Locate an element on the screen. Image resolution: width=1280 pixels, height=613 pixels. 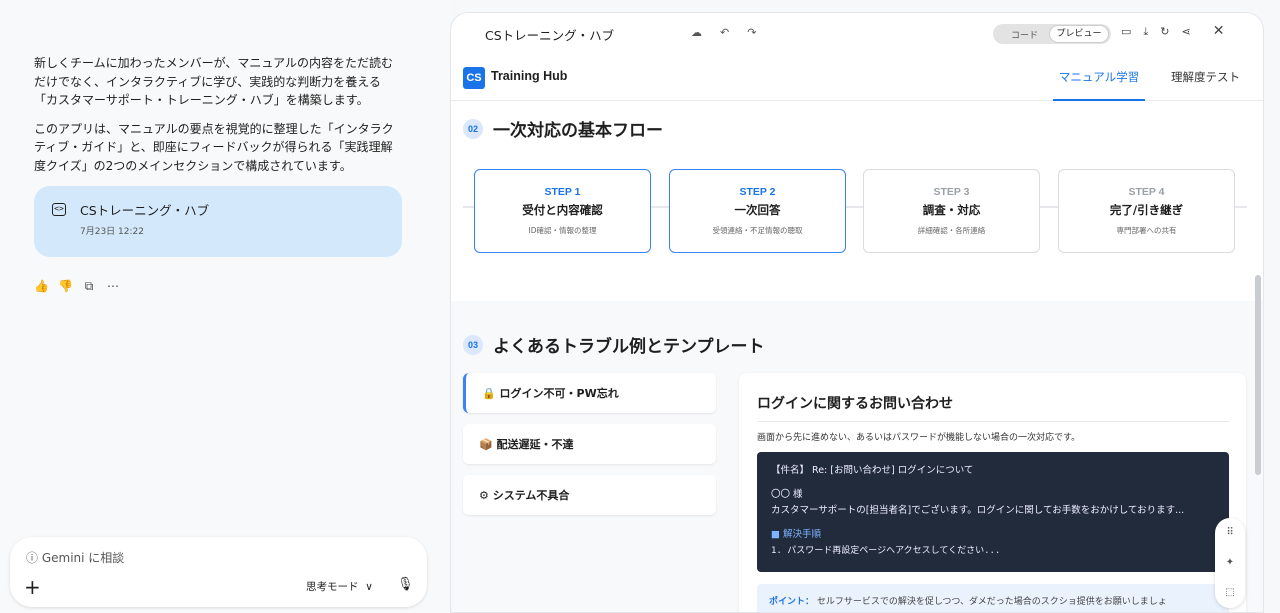
drag-handle-icon: ⠿ is located at coordinates (1230, 533).